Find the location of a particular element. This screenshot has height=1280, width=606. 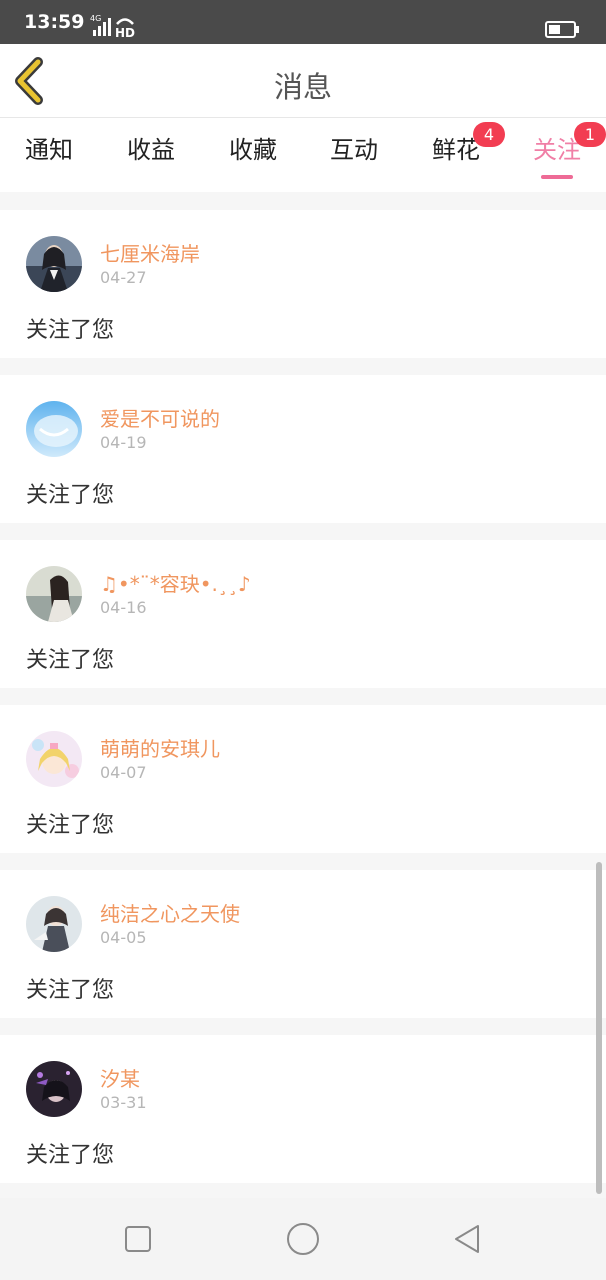

message-date: 04-07 is located at coordinates (123, 772).